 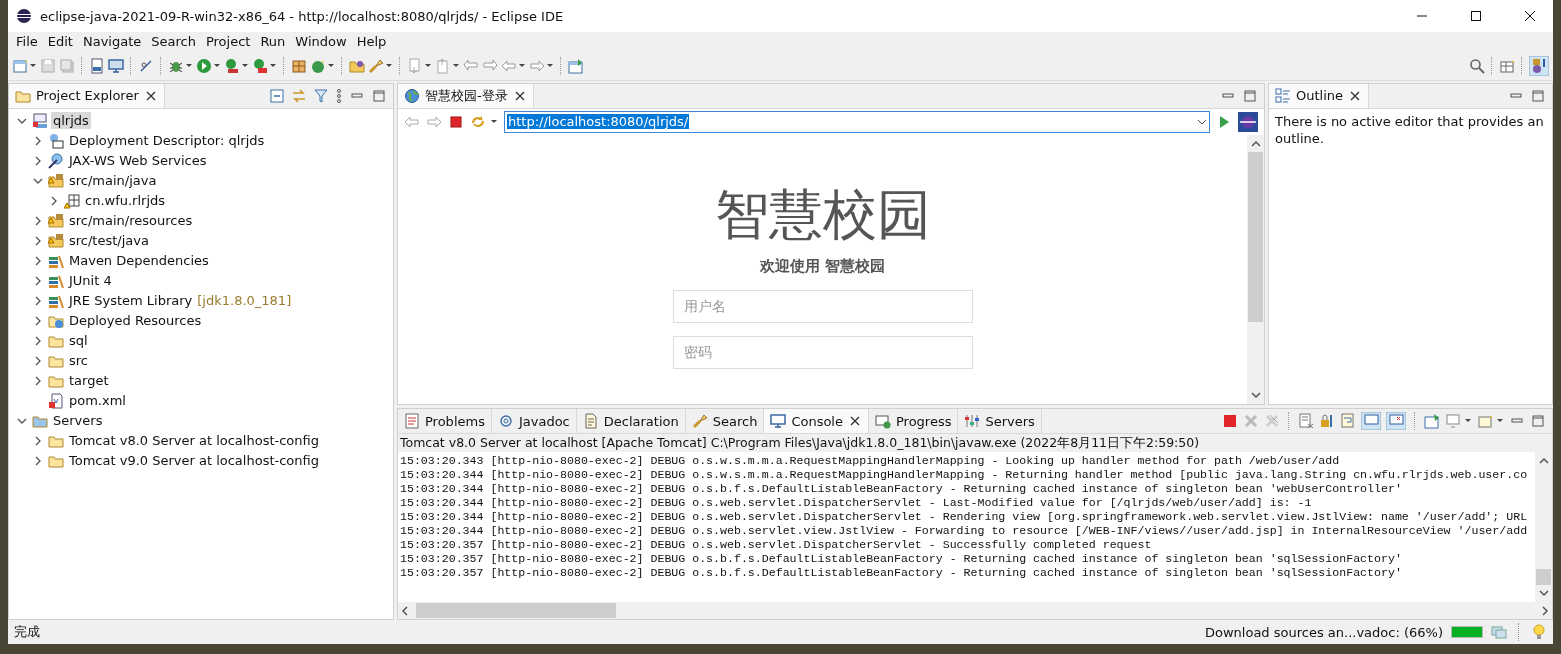 I want to click on horizontal-scrollbar, so click(x=975, y=611).